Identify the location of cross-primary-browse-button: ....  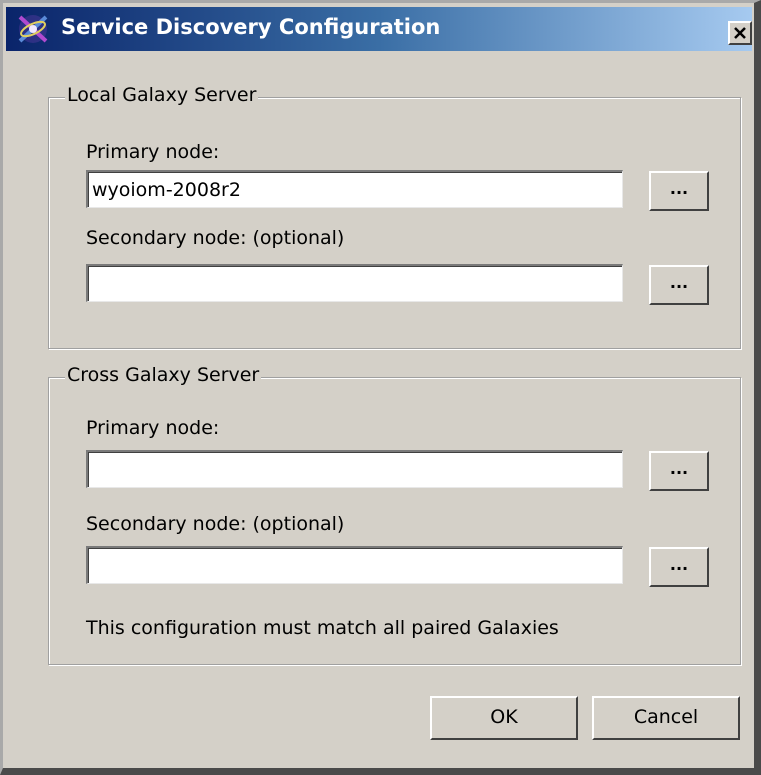
(679, 471).